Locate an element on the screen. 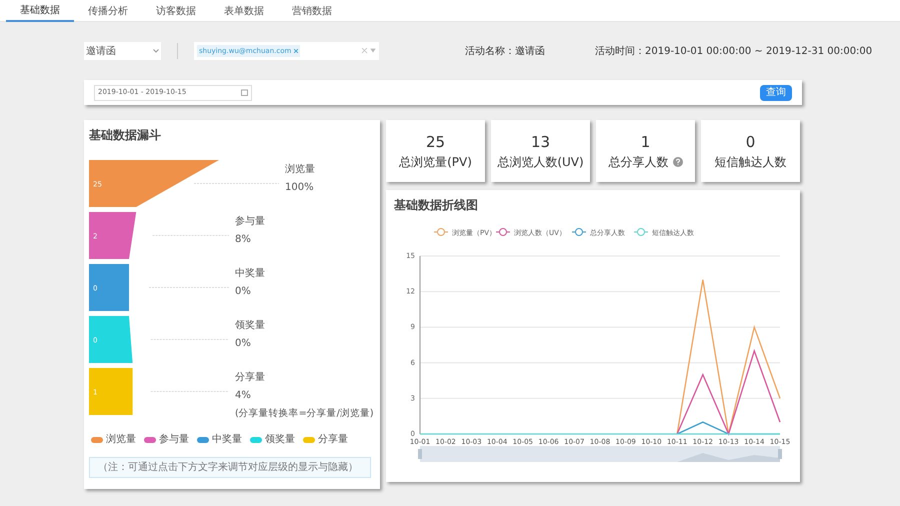  funnel-label: 中奖量 is located at coordinates (250, 273).